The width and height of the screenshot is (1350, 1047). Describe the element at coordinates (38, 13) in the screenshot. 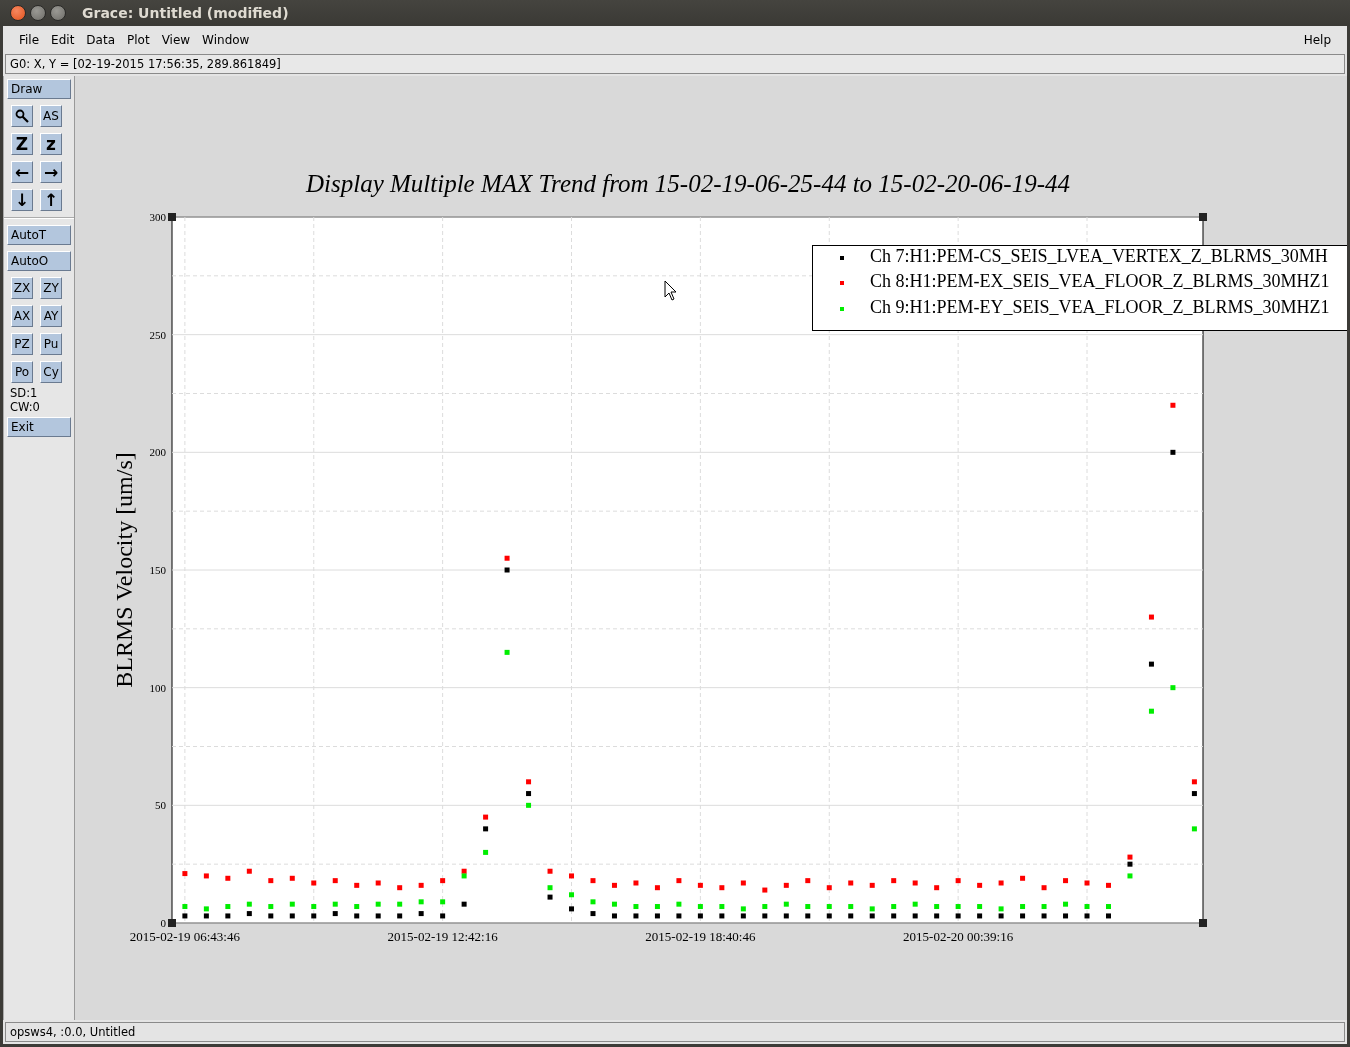

I see `minimize-button` at that location.